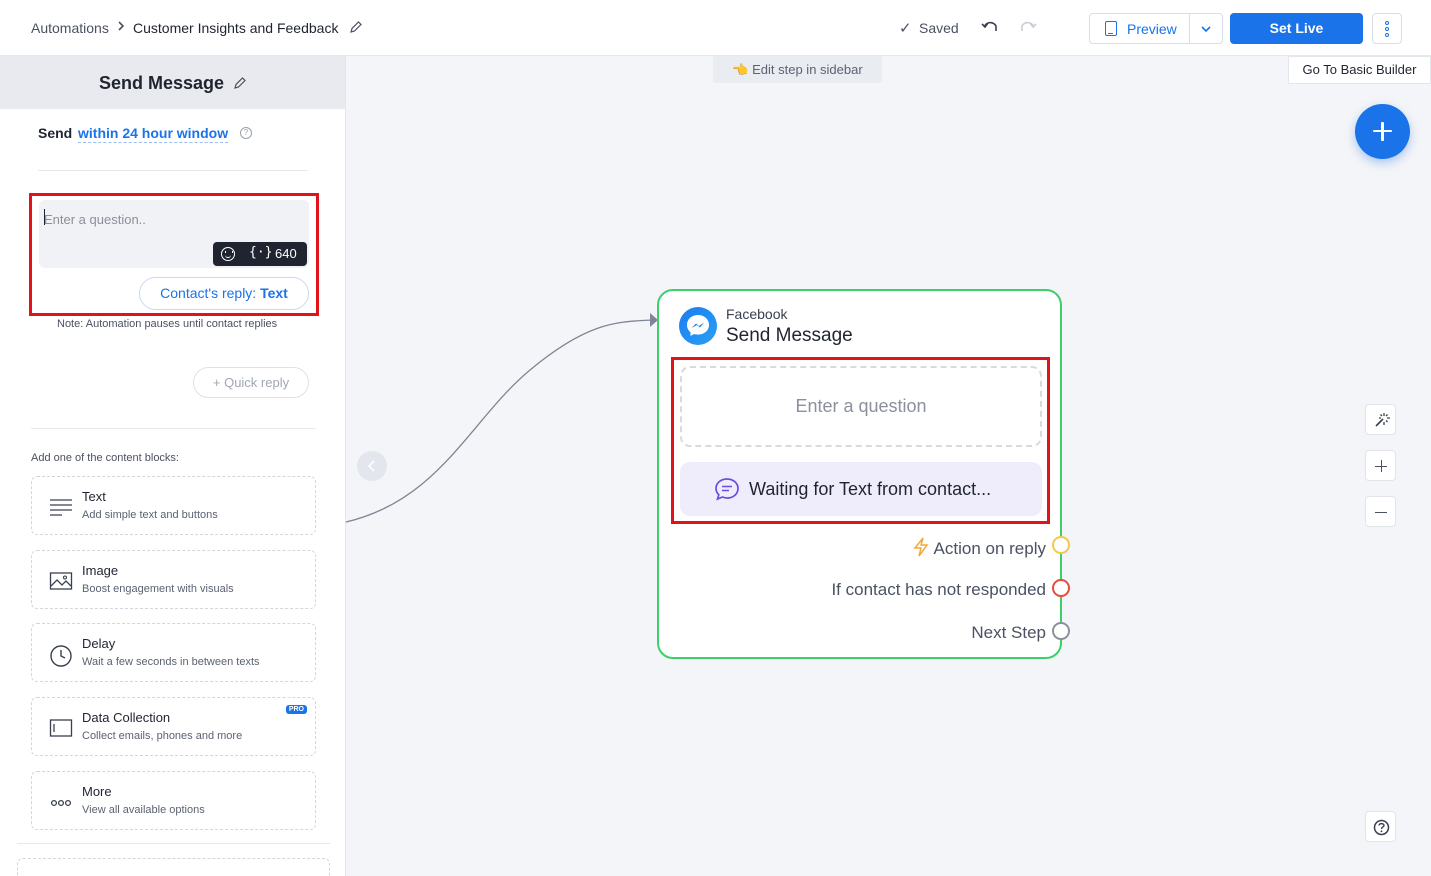 This screenshot has width=1431, height=876. What do you see at coordinates (126, 717) in the screenshot?
I see `block-title: Data Collection` at bounding box center [126, 717].